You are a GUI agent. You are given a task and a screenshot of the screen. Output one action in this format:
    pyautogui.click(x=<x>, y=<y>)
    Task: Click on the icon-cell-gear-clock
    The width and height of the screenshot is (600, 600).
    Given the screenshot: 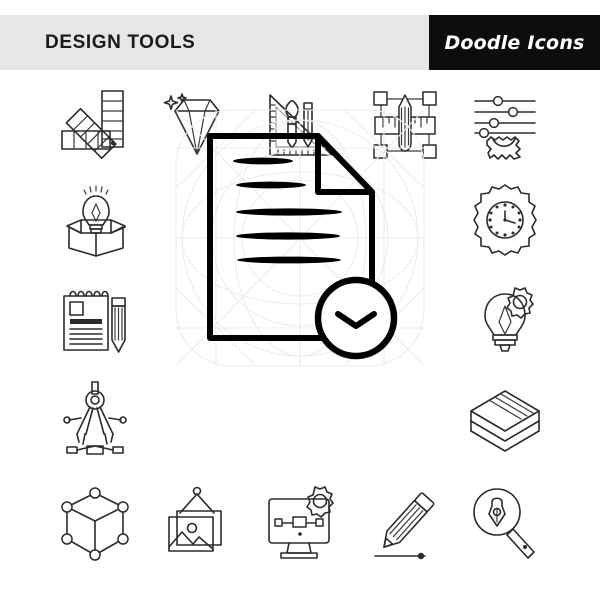 What is the action you would take?
    pyautogui.click(x=505, y=220)
    